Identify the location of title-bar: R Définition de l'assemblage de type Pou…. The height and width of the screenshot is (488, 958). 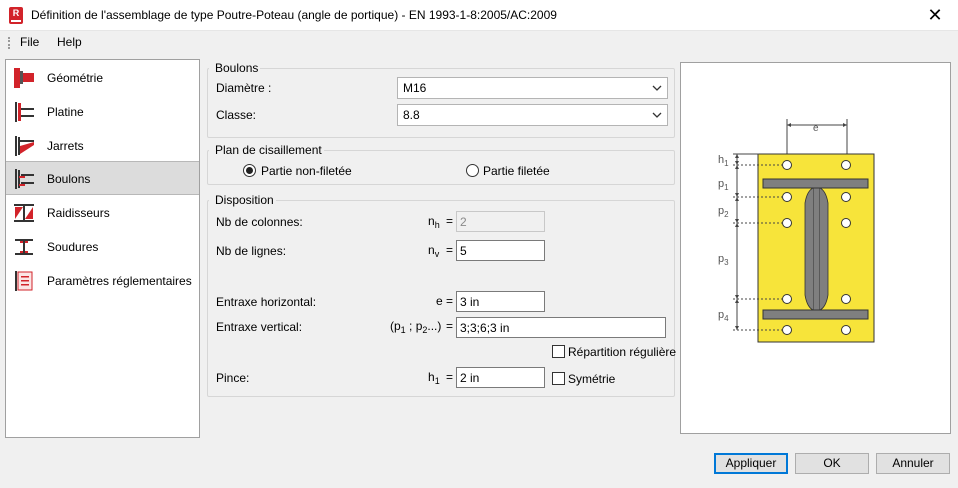
(479, 15).